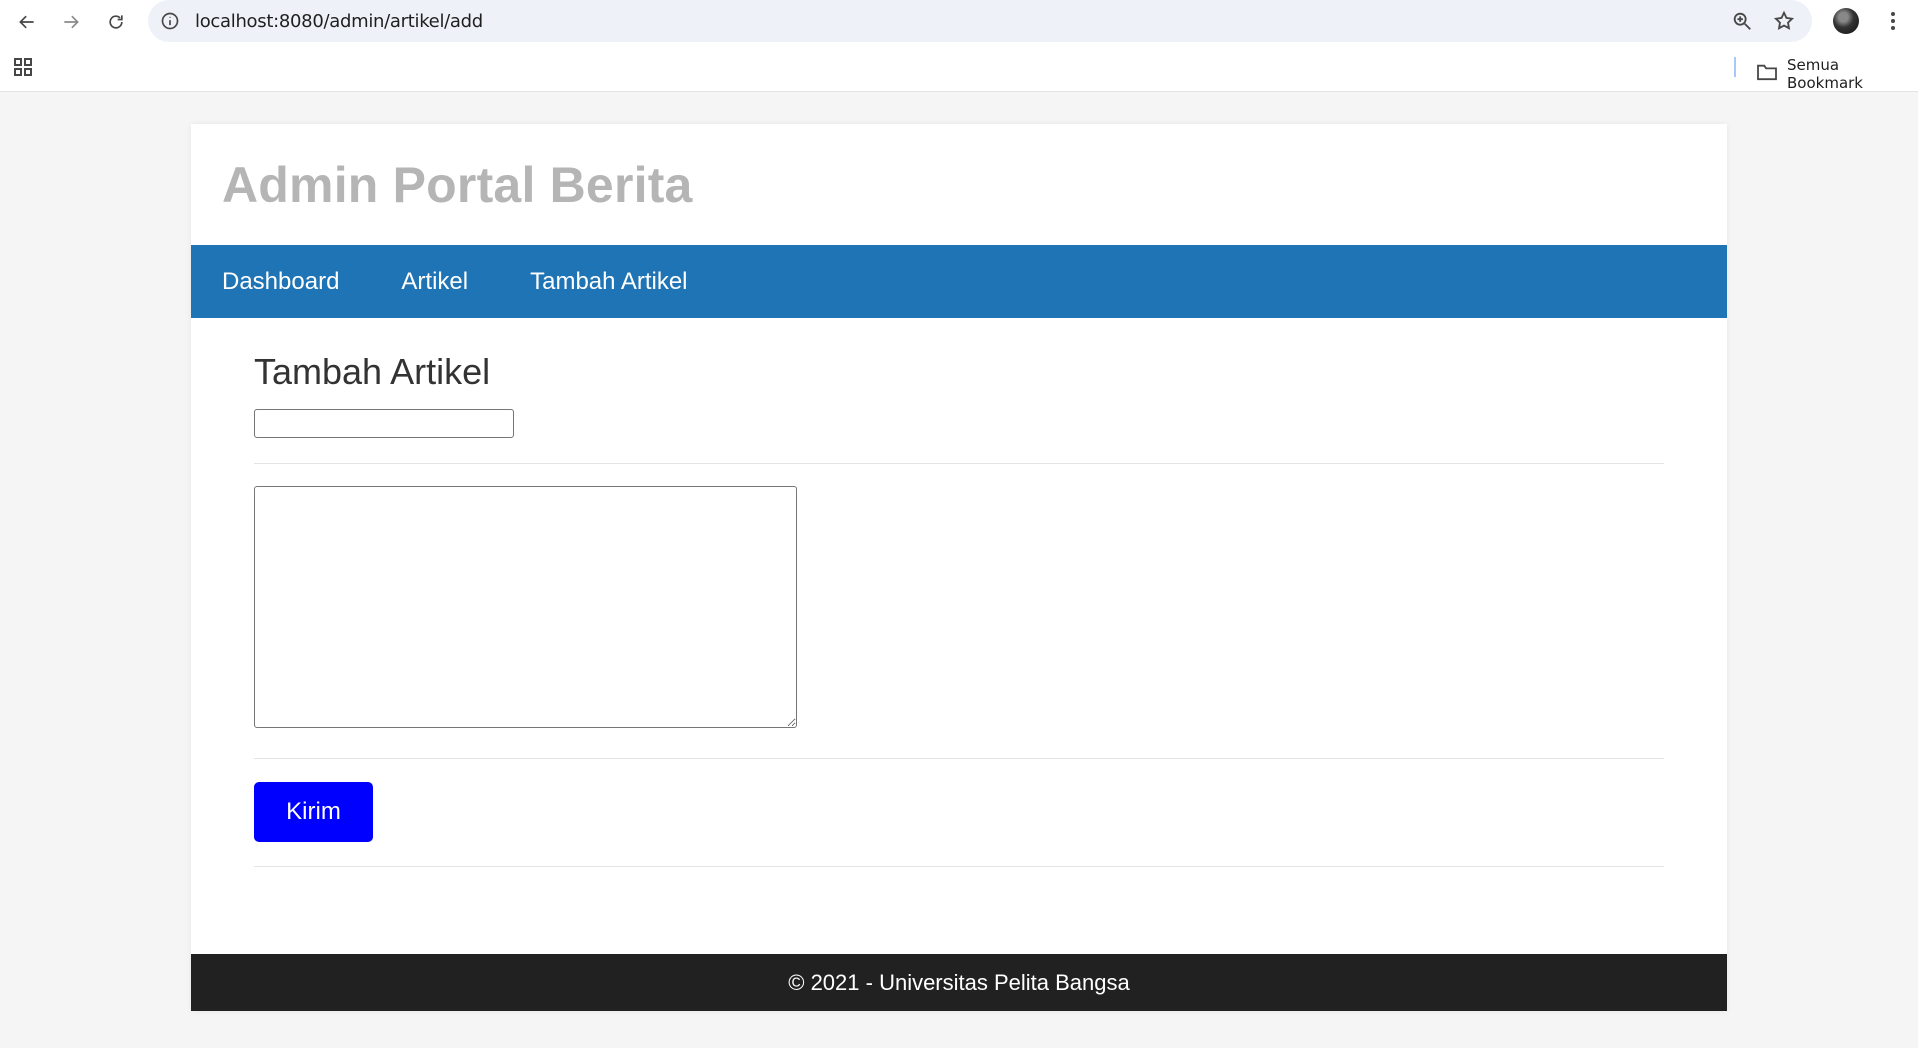 This screenshot has height=1048, width=1918. Describe the element at coordinates (525, 607) in the screenshot. I see `article-body-textarea` at that location.